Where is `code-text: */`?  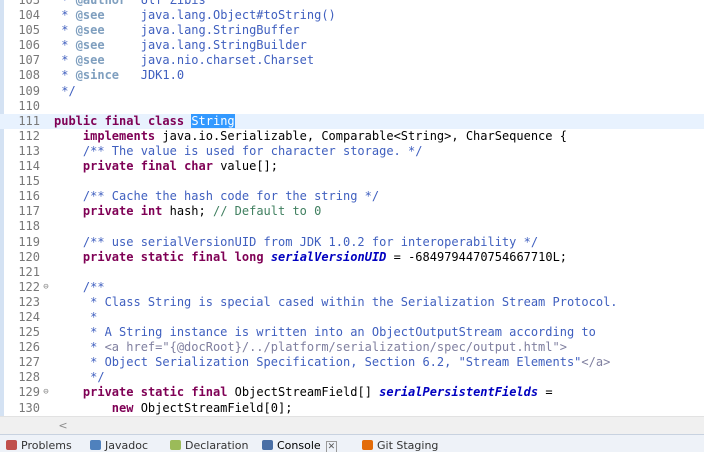 code-text: */ is located at coordinates (79, 377).